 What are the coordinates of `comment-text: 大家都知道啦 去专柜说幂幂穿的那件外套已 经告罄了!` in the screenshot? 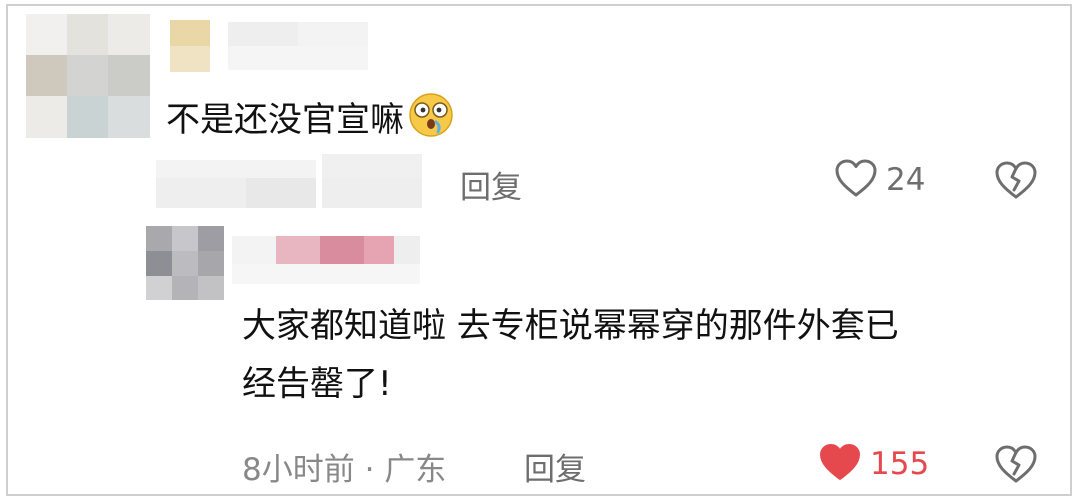 It's located at (570, 356).